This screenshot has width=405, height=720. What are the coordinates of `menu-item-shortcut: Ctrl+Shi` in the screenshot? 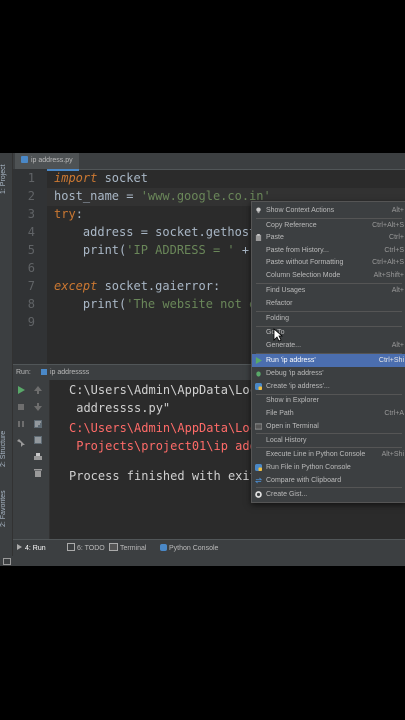 It's located at (391, 360).